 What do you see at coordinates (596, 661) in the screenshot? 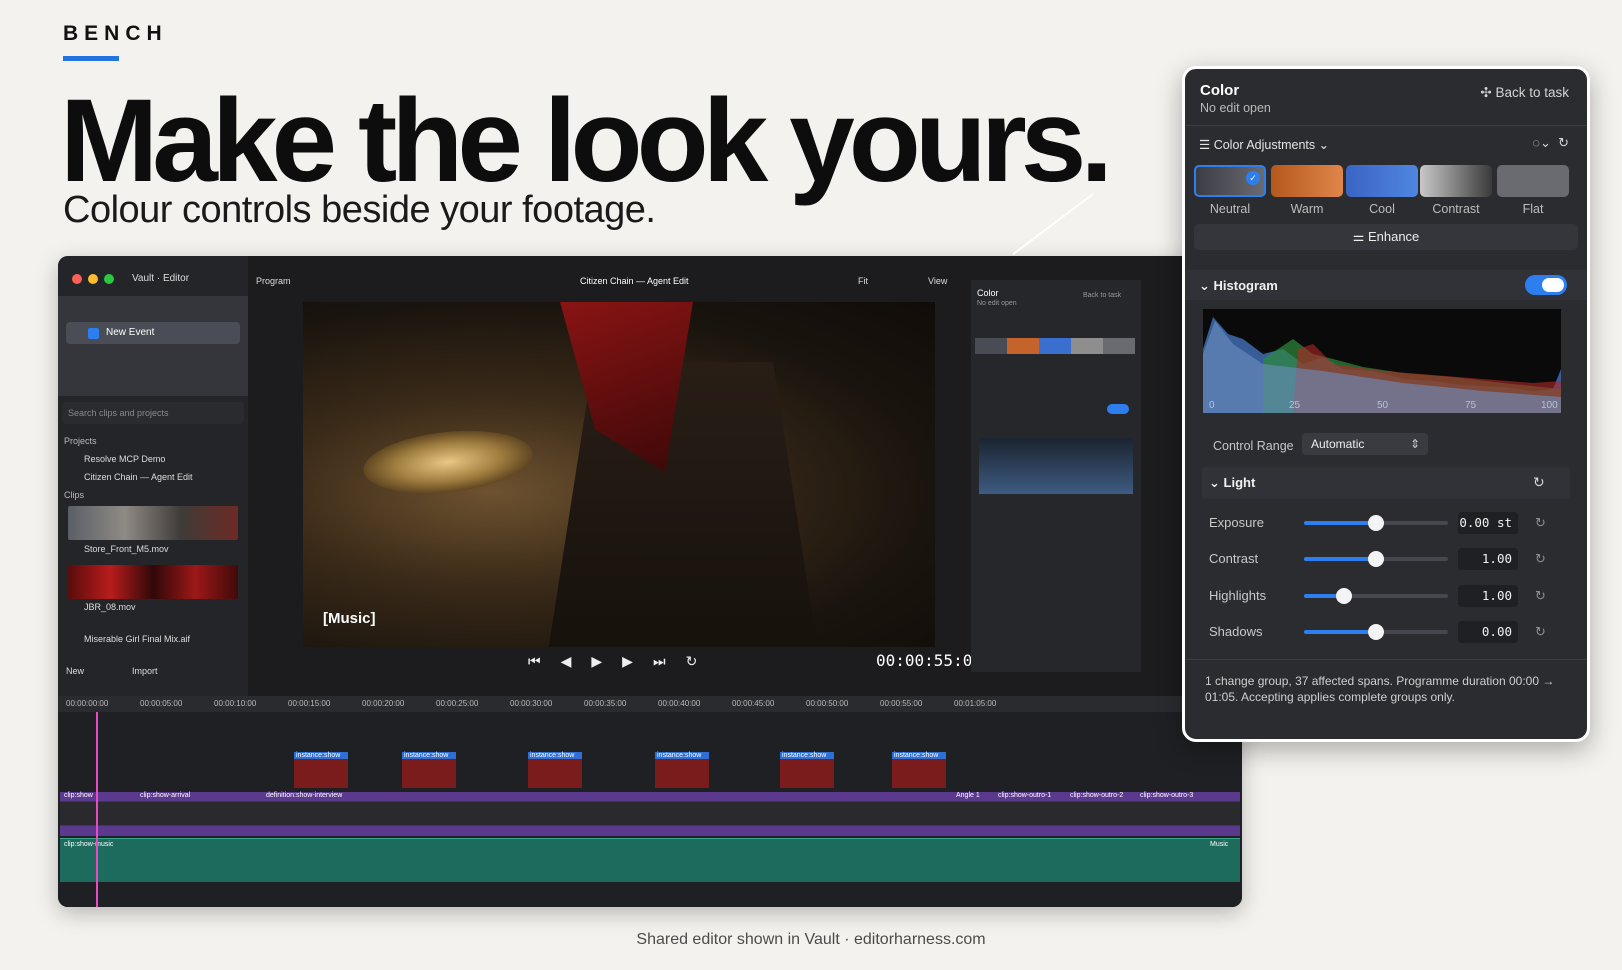
I see `play-icon: ▶` at bounding box center [596, 661].